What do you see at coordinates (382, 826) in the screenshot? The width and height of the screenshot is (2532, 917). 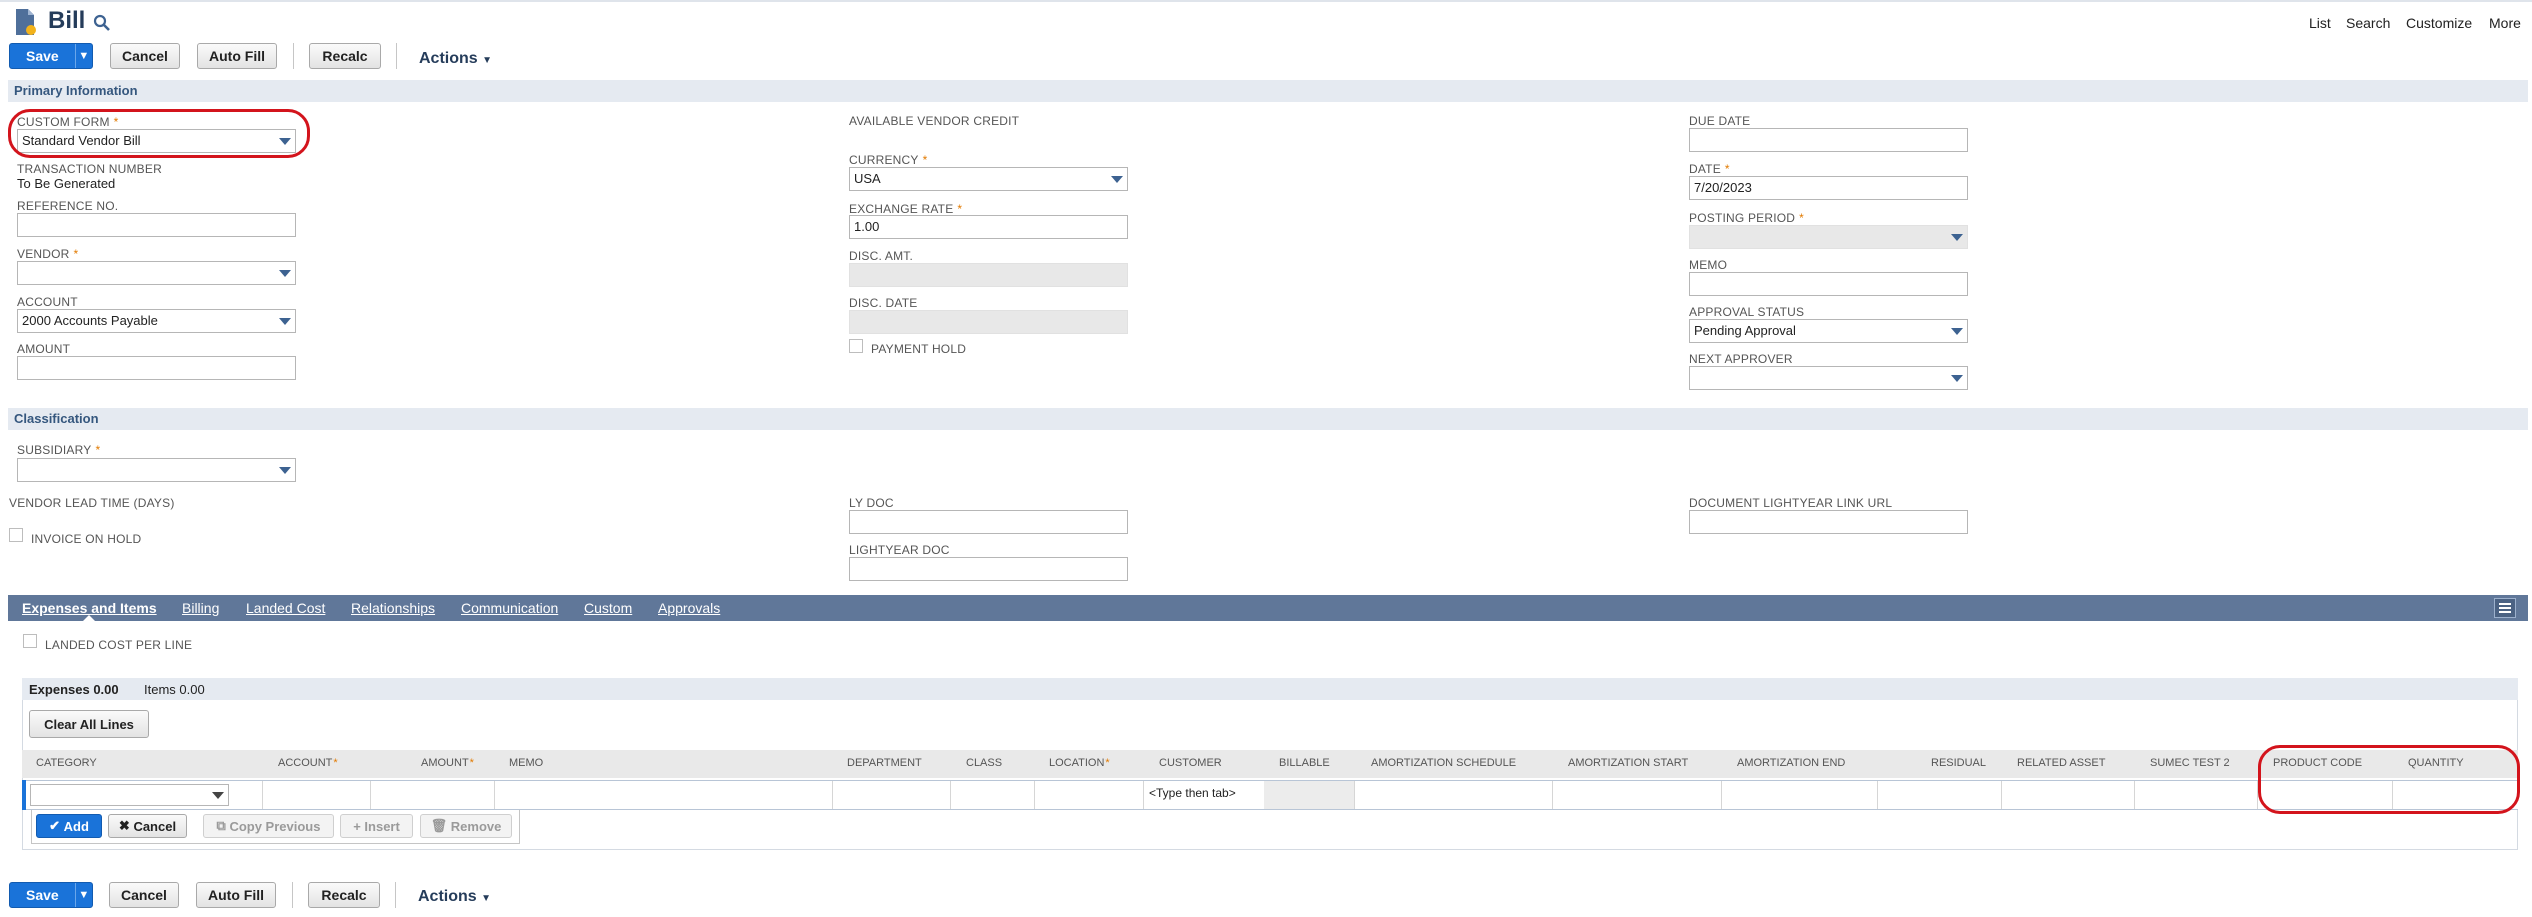 I see `insert-line-label: Insert` at bounding box center [382, 826].